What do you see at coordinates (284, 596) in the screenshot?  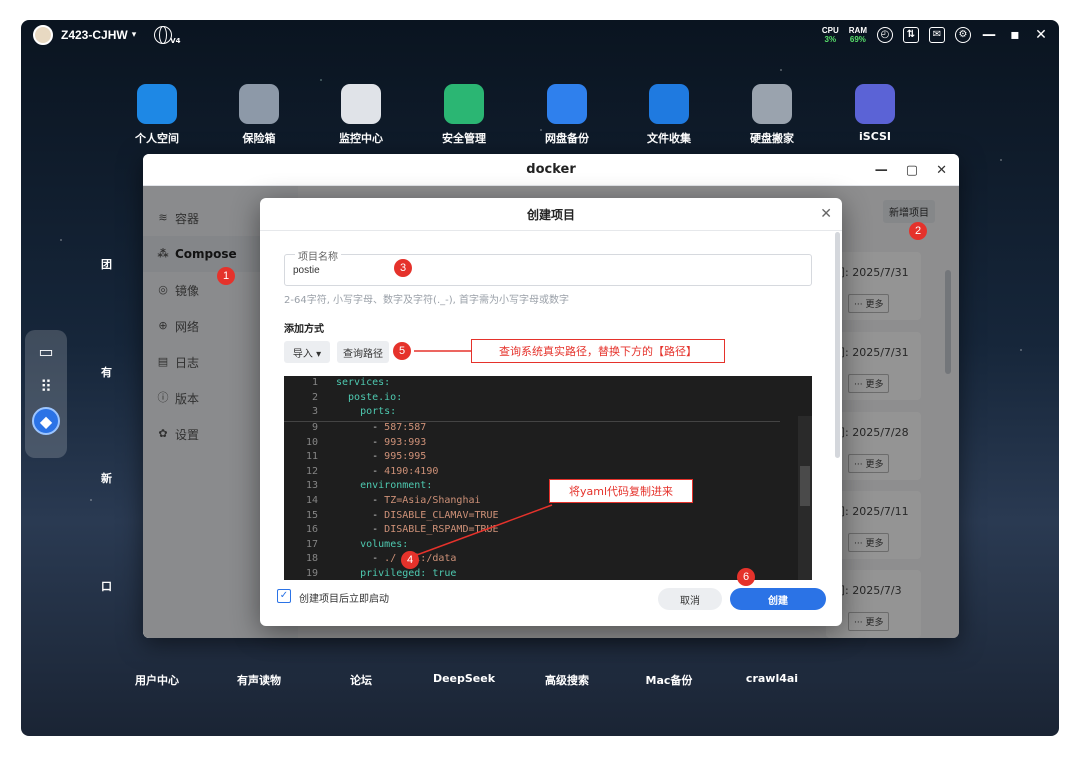 I see `autostart-checkbox: ✓` at bounding box center [284, 596].